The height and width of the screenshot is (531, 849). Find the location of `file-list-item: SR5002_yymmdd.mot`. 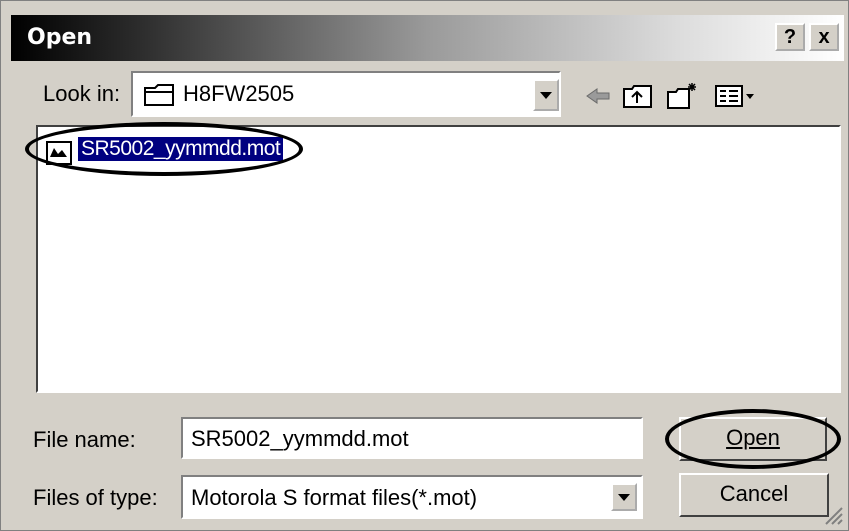

file-list-item: SR5002_yymmdd.mot is located at coordinates (176, 152).